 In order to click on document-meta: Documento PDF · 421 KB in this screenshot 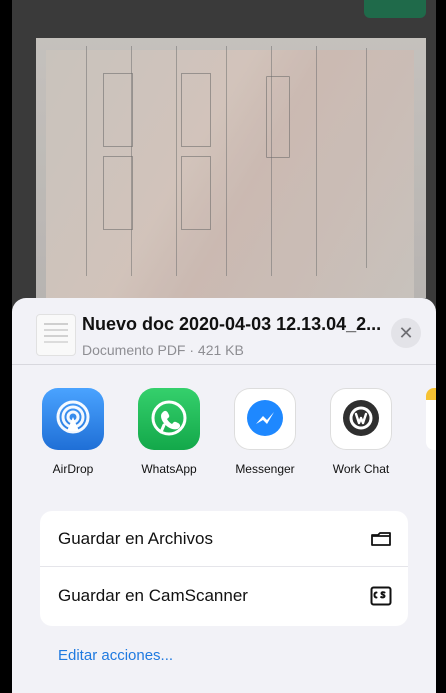, I will do `click(163, 350)`.